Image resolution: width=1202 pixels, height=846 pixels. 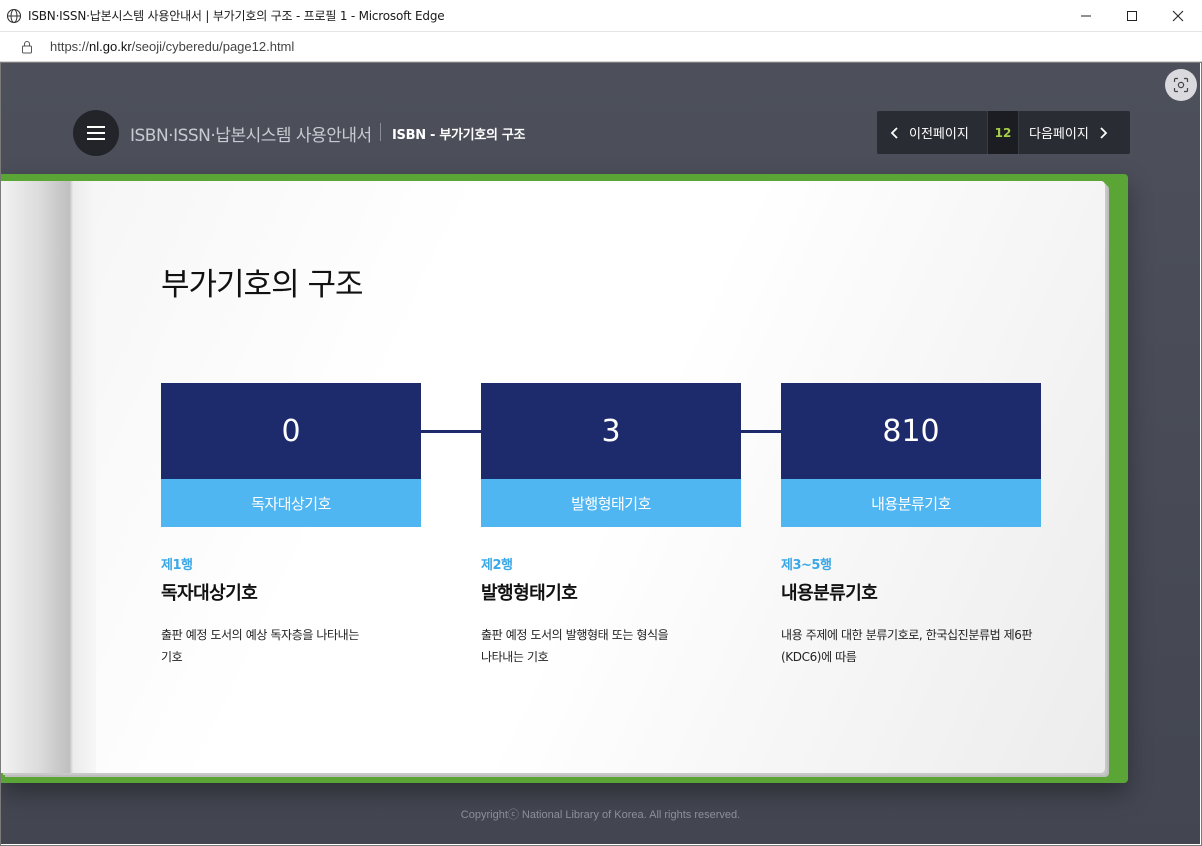 What do you see at coordinates (515, 657) in the screenshot?
I see `description-line: 나타내는 기호` at bounding box center [515, 657].